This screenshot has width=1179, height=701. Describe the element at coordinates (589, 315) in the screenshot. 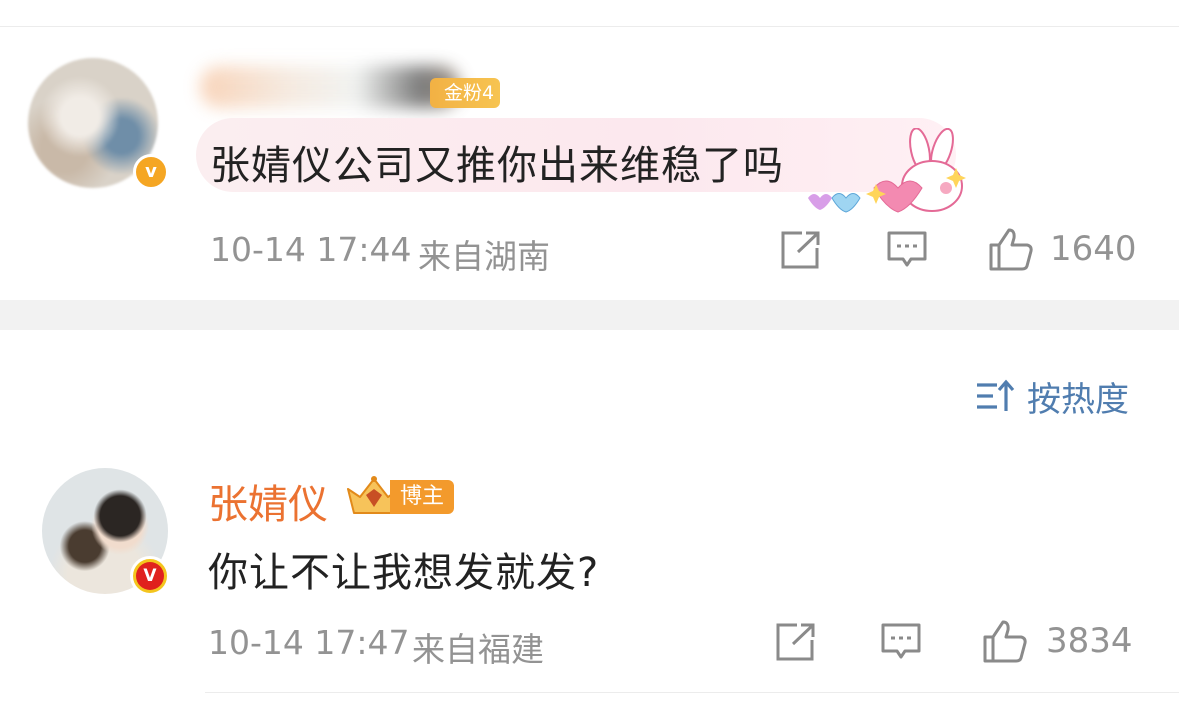

I see `section-divider` at that location.